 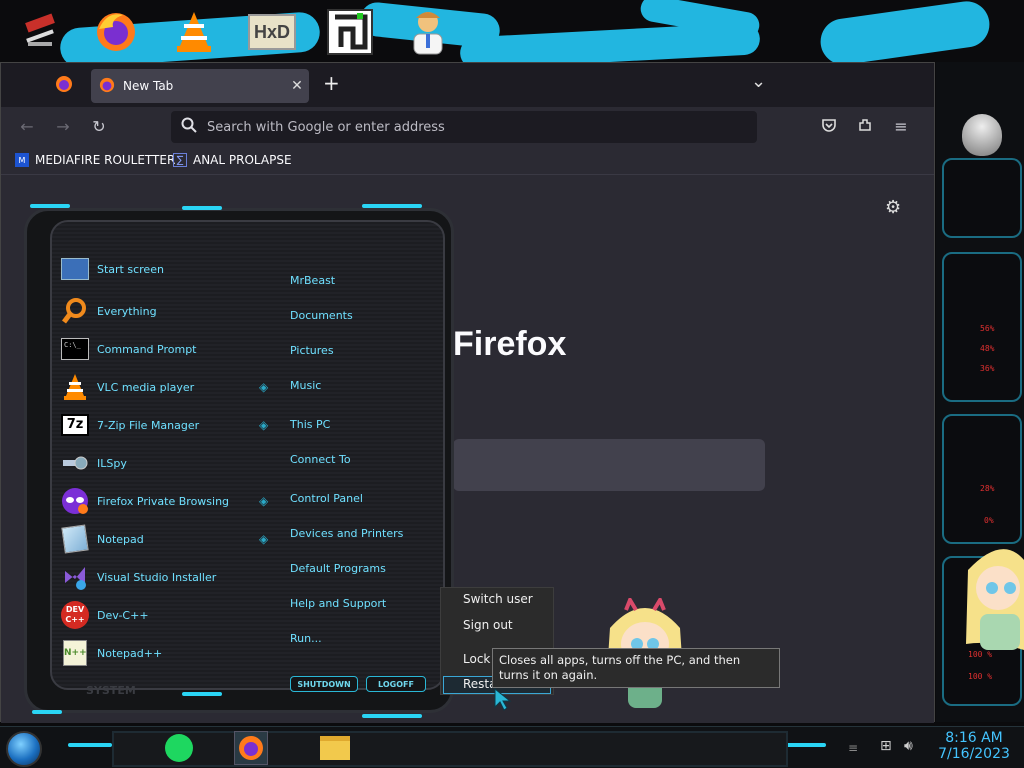 What do you see at coordinates (467, 85) in the screenshot?
I see `tab-bar: New Tab ✕ + ⌄` at bounding box center [467, 85].